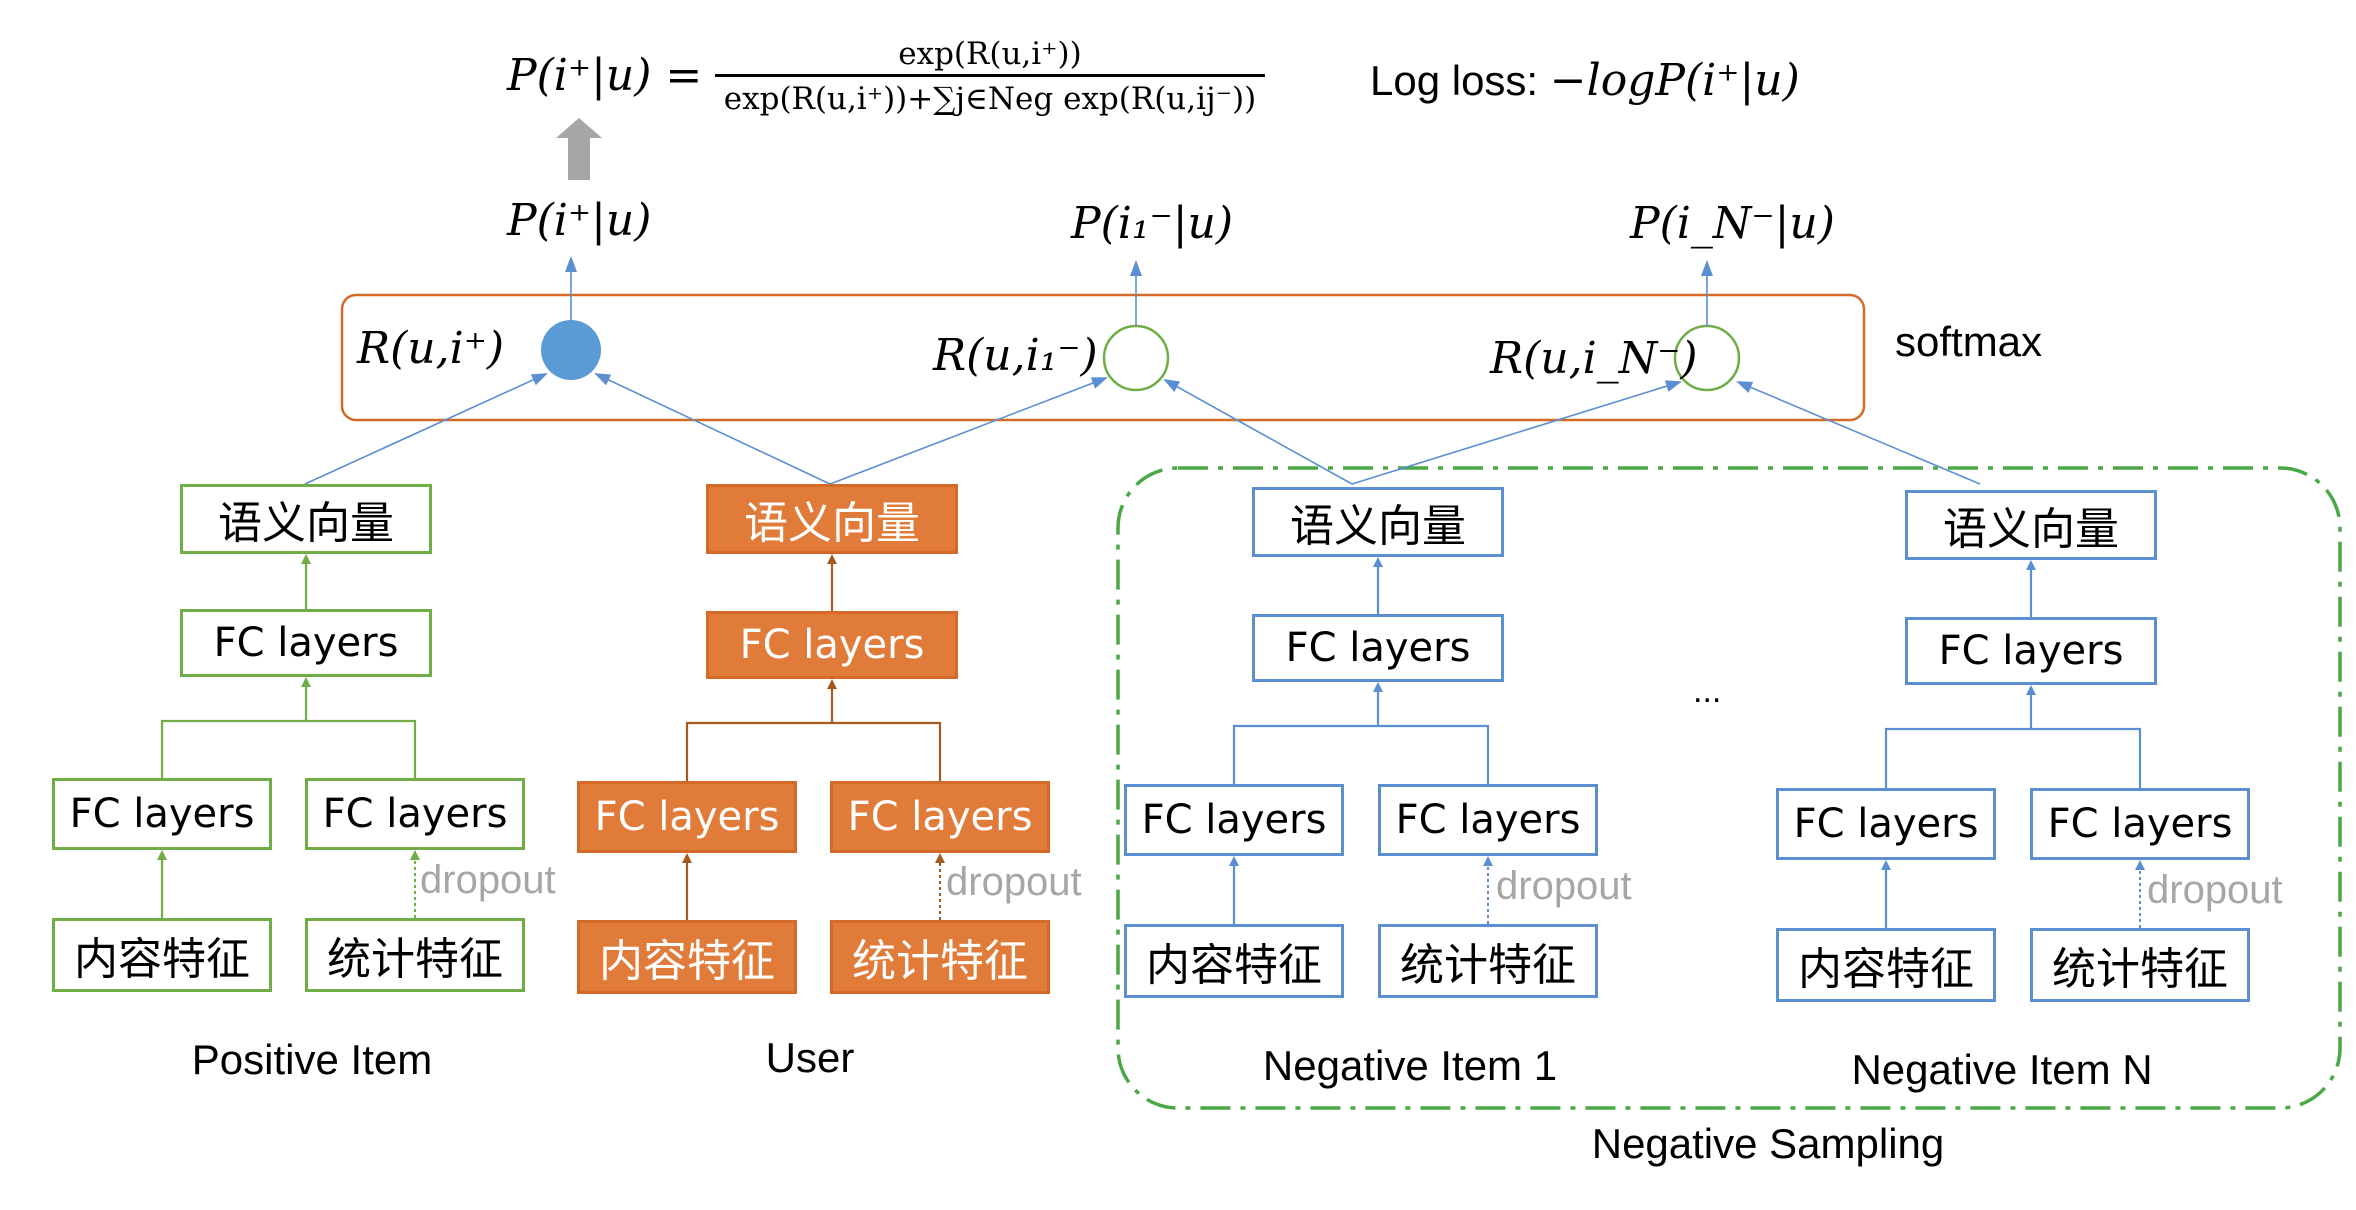 This screenshot has width=2356, height=1210. What do you see at coordinates (832, 519) in the screenshot?
I see `user-semantic-vector-box: 语义向量` at bounding box center [832, 519].